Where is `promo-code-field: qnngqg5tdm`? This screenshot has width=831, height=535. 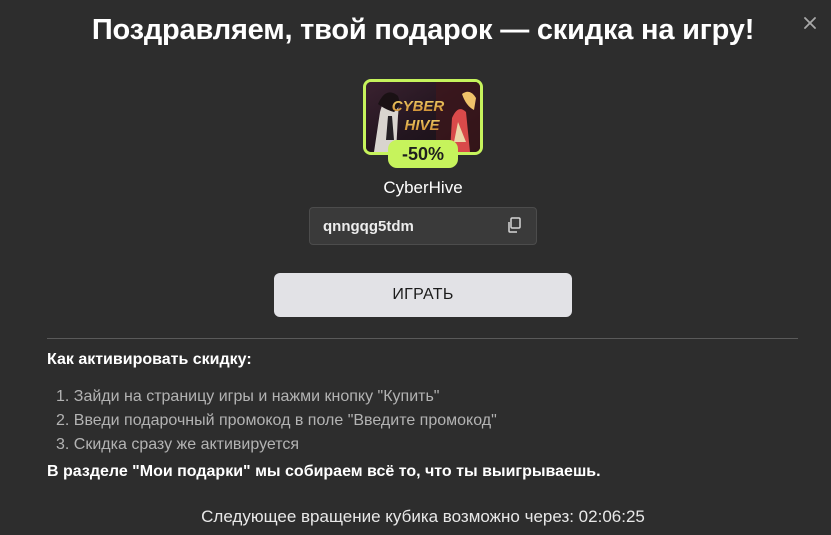 promo-code-field: qnngqg5tdm is located at coordinates (423, 226).